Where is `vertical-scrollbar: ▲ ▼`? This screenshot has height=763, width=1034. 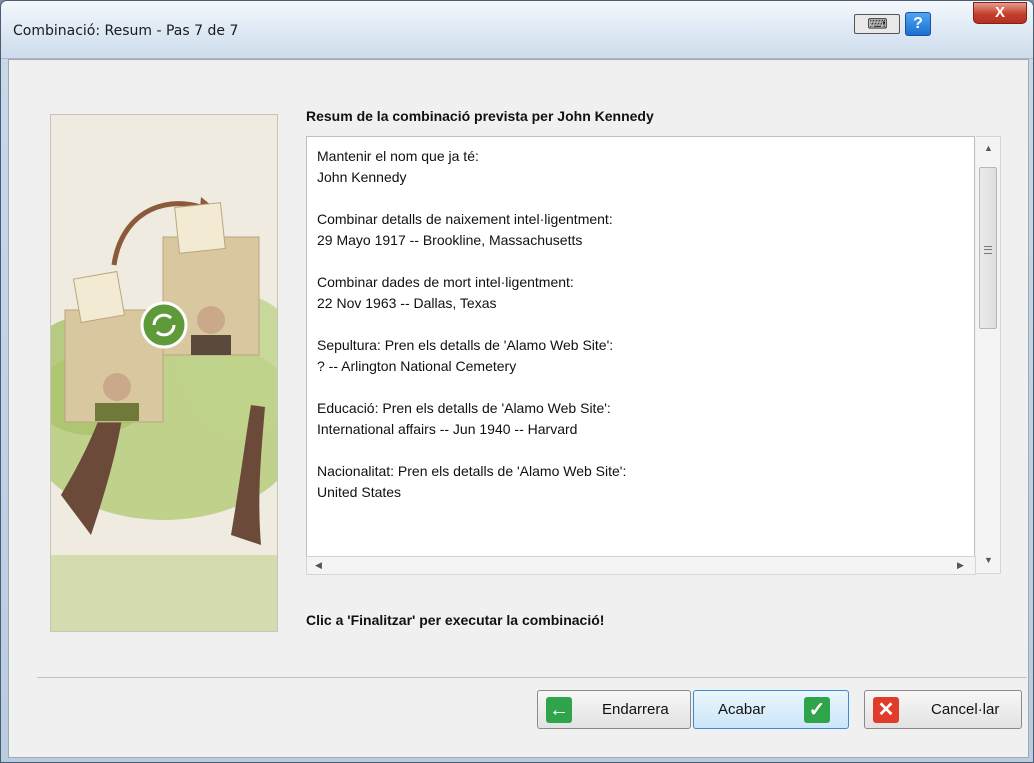
vertical-scrollbar: ▲ ▼ is located at coordinates (988, 355).